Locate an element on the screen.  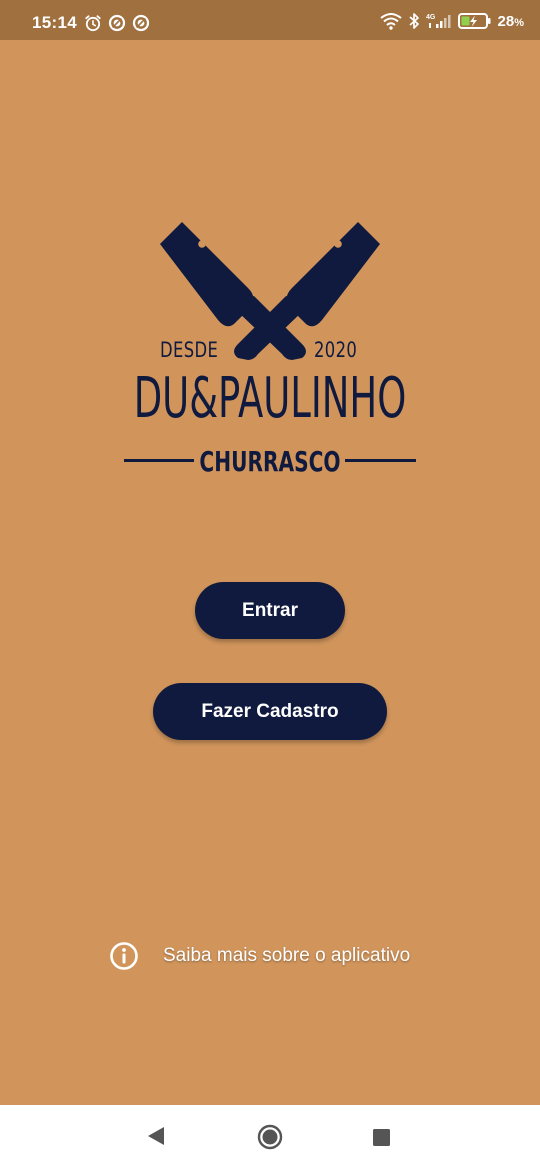
home-icon is located at coordinates (270, 1139).